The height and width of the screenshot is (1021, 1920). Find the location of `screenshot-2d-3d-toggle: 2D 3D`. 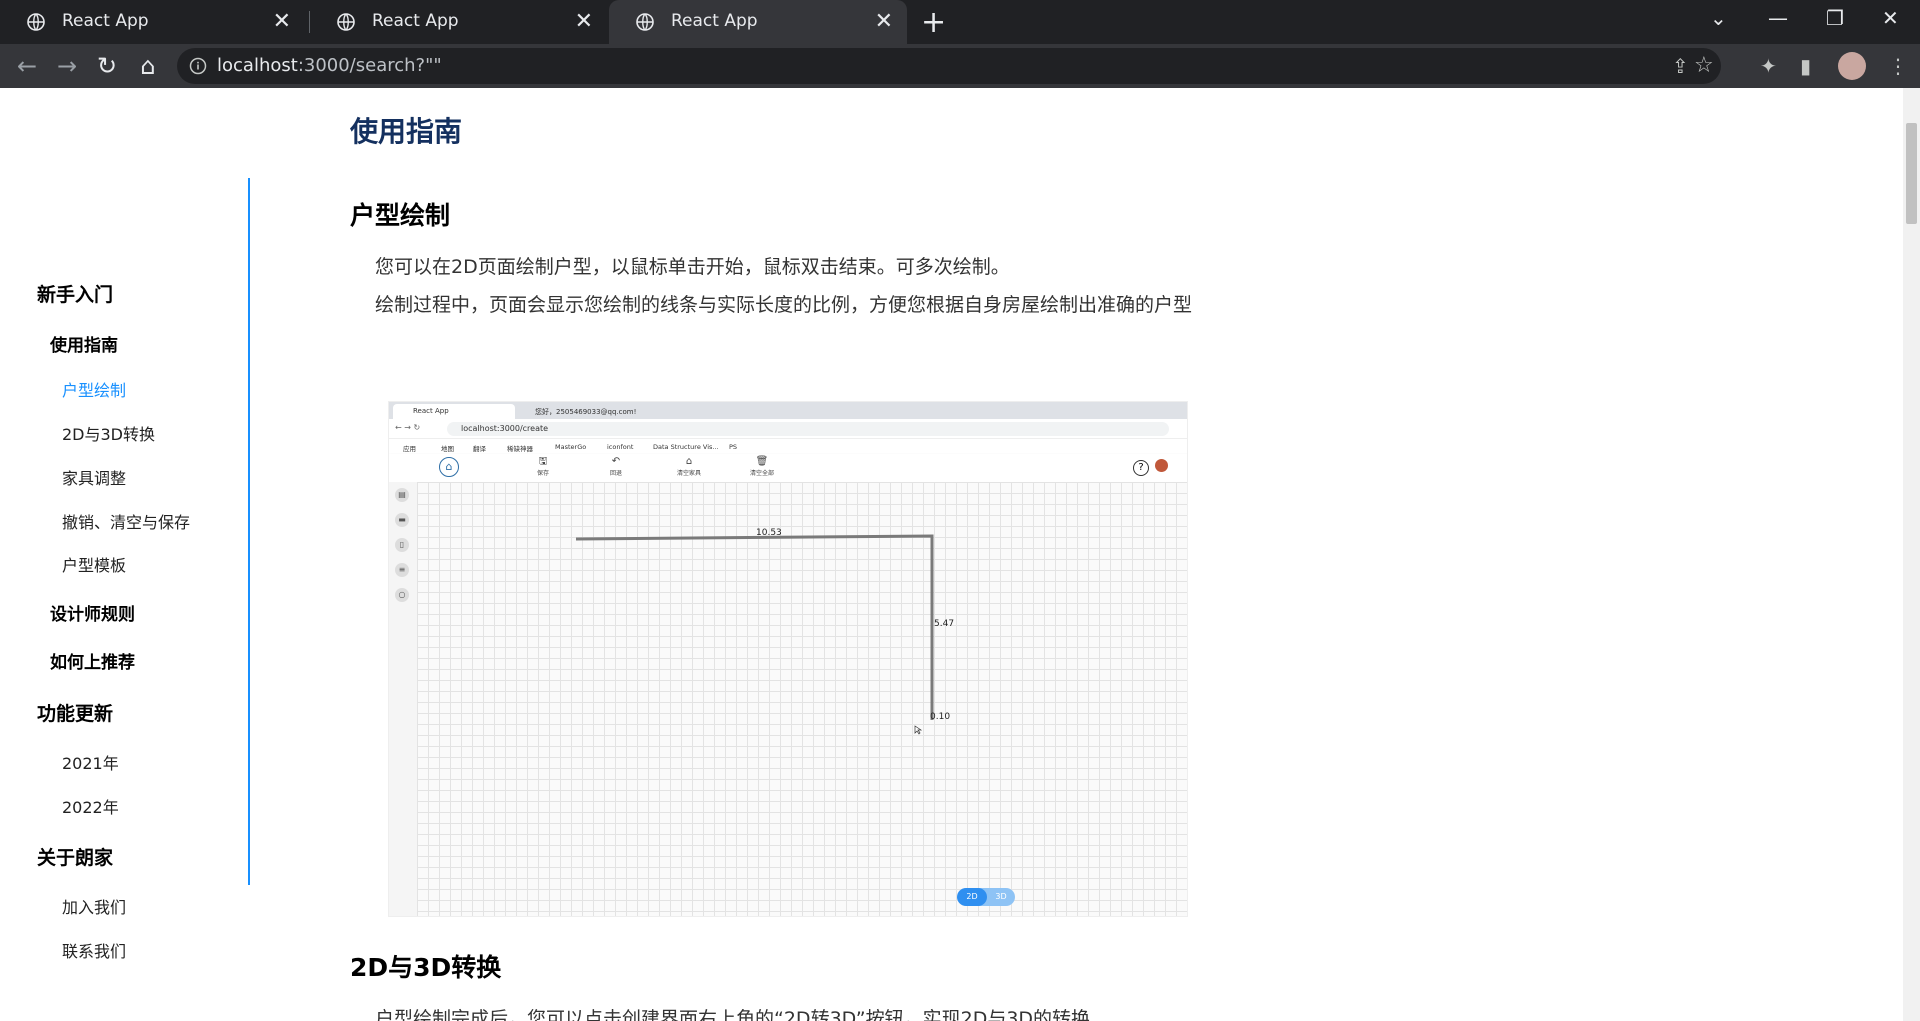

screenshot-2d-3d-toggle: 2D 3D is located at coordinates (986, 897).